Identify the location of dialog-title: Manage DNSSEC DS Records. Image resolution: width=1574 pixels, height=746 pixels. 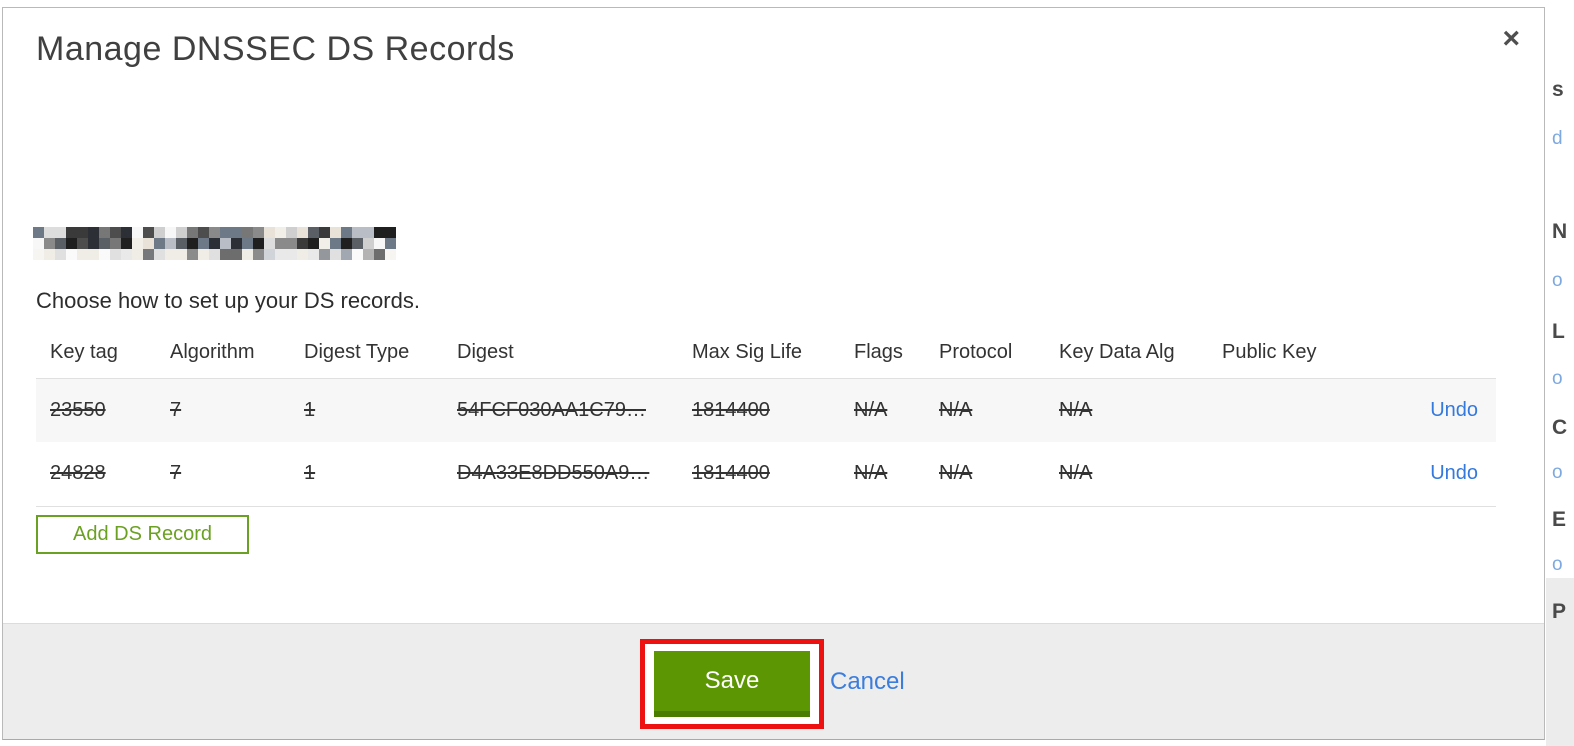
(275, 49).